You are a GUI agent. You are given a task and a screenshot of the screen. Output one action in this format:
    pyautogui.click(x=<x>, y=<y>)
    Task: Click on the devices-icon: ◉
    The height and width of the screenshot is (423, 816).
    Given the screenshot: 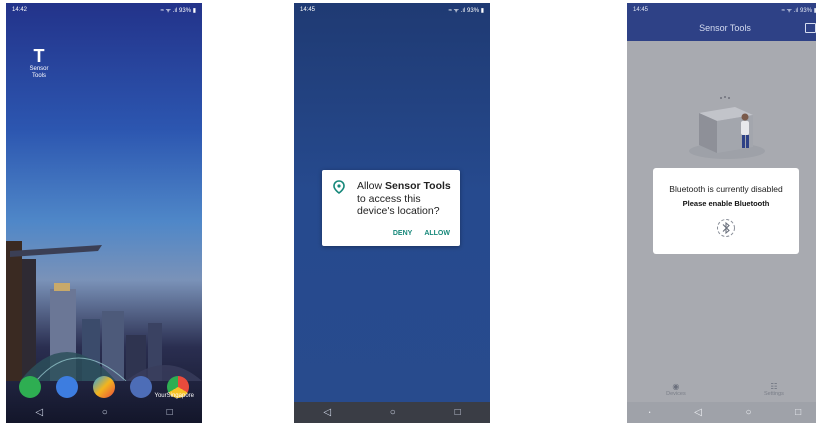 What is the action you would take?
    pyautogui.click(x=676, y=386)
    